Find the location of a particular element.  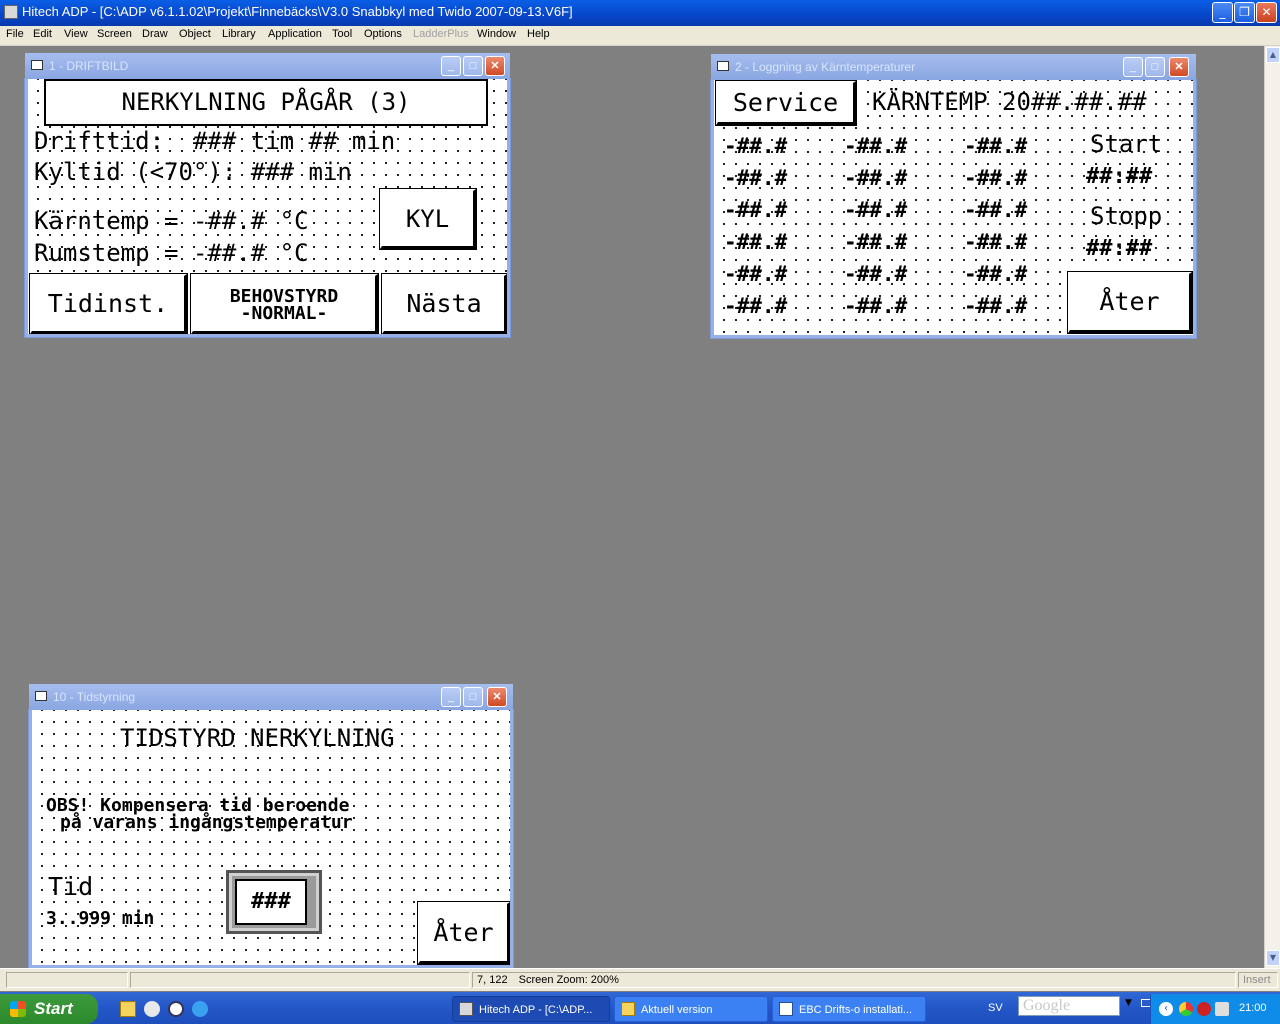

window-title: 10 - Tidstyrning is located at coordinates (94, 697).